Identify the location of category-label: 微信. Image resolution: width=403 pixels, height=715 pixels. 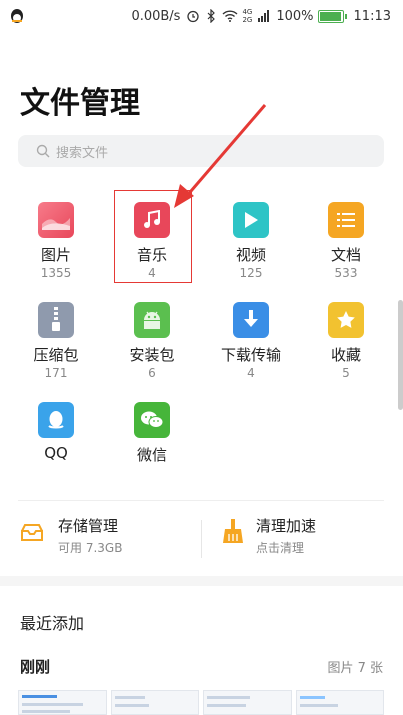
(151, 455).